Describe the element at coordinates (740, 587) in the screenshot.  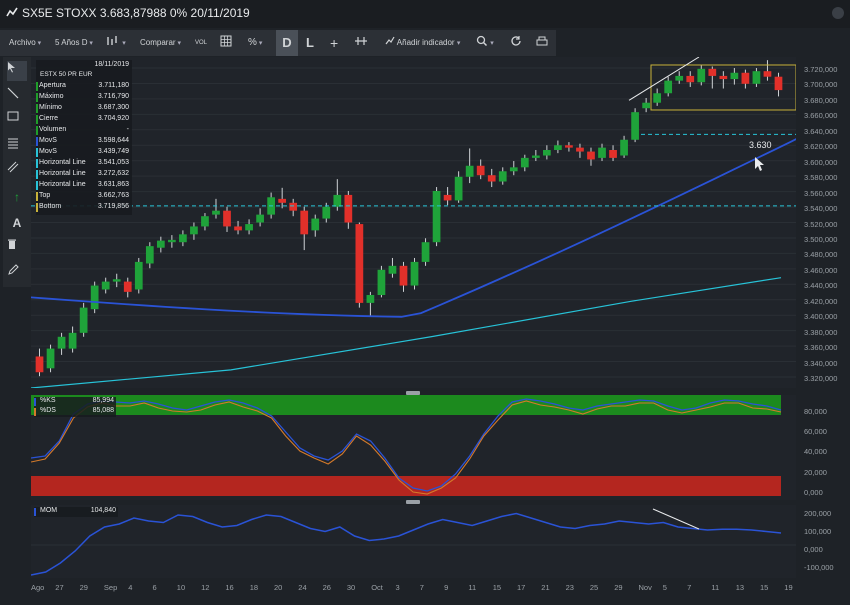
I see `time-tick-label: 13` at that location.